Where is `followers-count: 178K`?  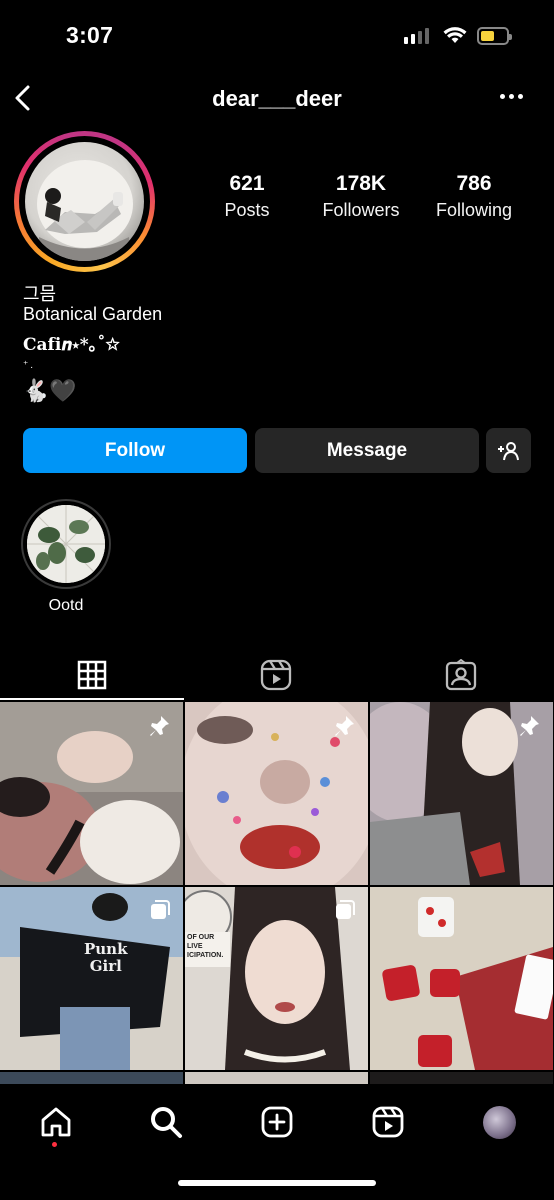
followers-count: 178K is located at coordinates (361, 183).